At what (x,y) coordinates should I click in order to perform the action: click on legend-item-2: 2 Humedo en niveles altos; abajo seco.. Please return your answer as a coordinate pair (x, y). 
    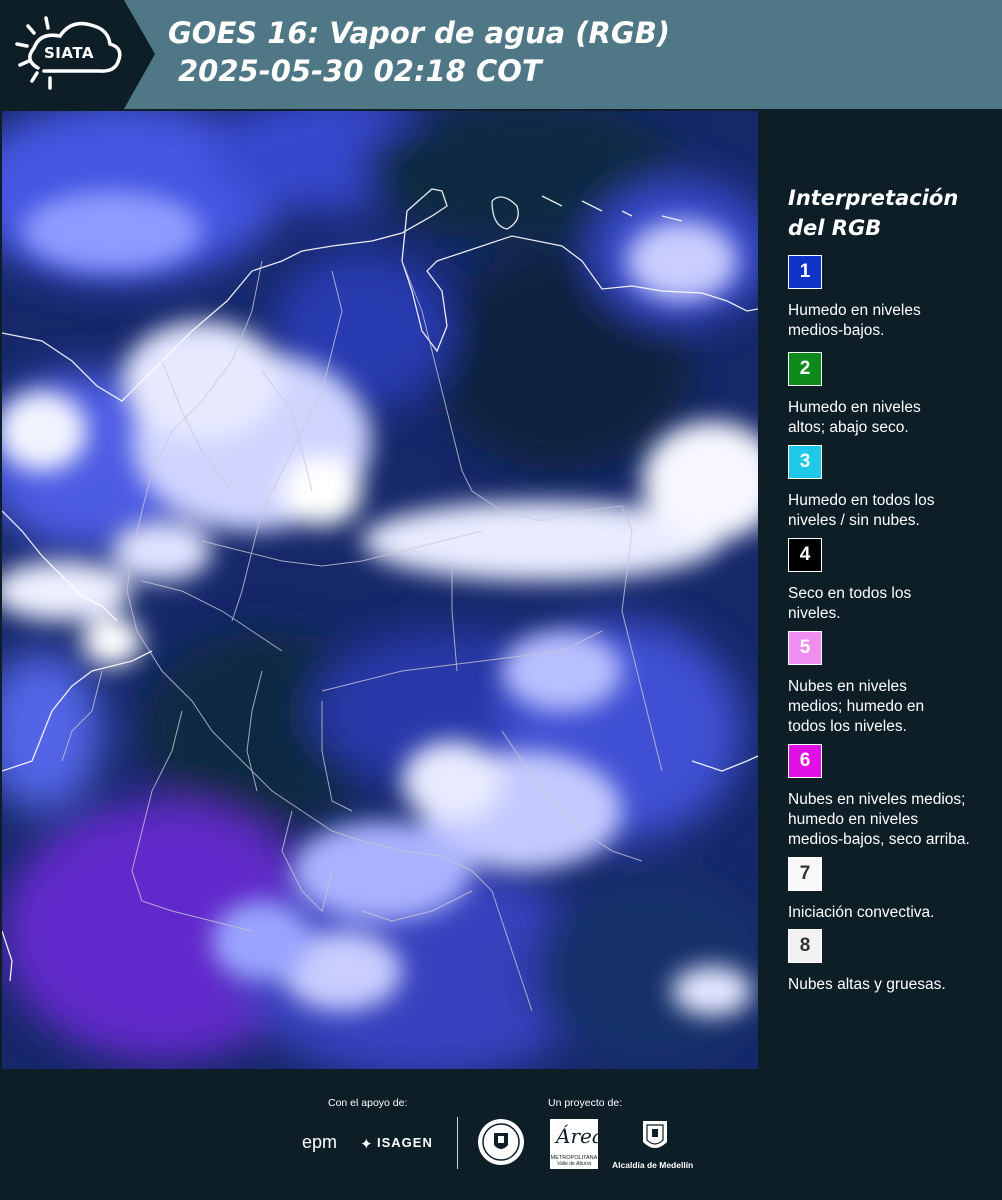
    Looking at the image, I should click on (893, 395).